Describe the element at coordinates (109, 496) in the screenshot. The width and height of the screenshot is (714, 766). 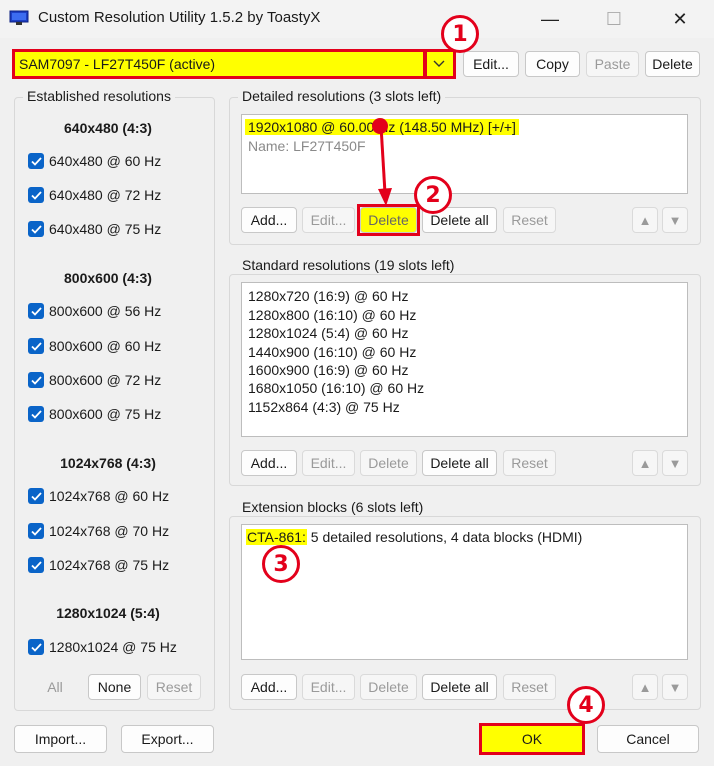
I see `checkbox-label: 1024x768 @ 60 Hz` at that location.